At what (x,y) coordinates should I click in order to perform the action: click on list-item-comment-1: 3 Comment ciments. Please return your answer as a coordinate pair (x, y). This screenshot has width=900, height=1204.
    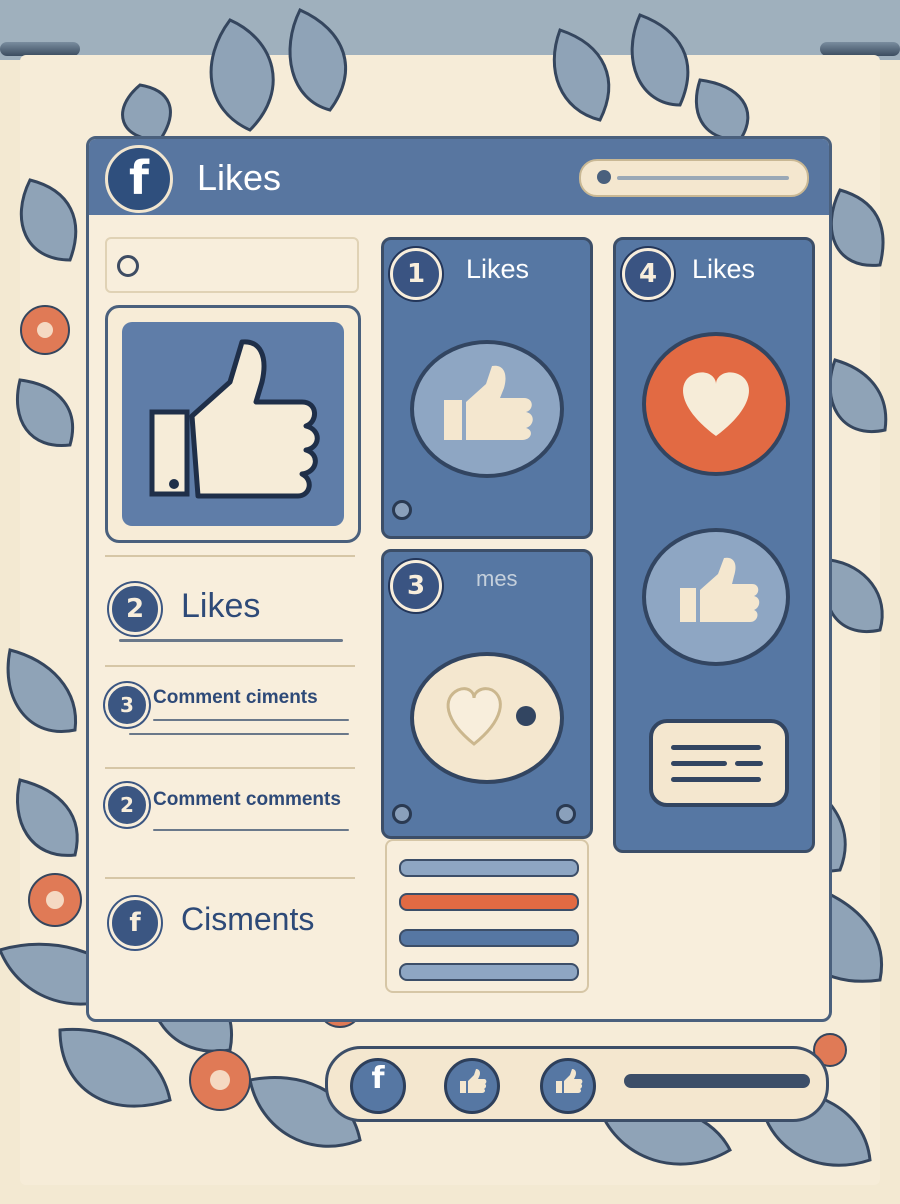
    Looking at the image, I should click on (230, 711).